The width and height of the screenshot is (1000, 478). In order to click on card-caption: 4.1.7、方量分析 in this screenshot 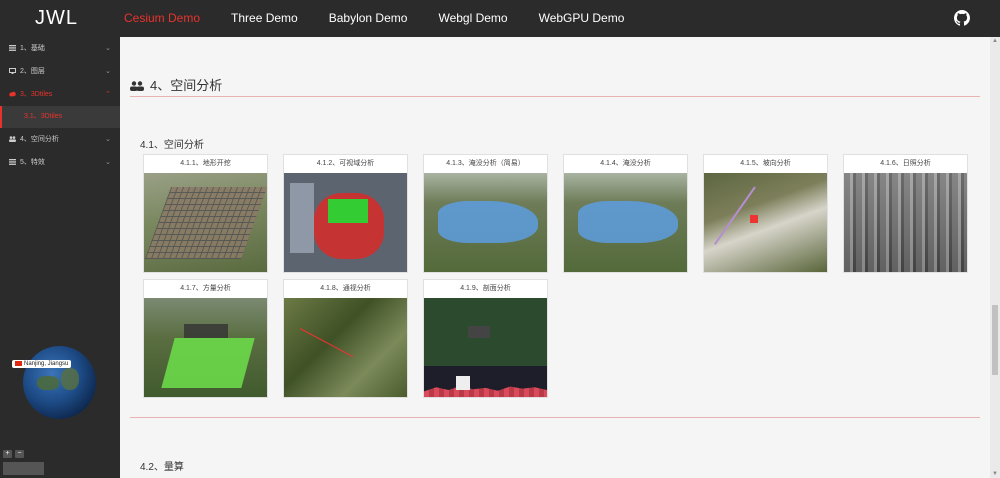, I will do `click(205, 288)`.